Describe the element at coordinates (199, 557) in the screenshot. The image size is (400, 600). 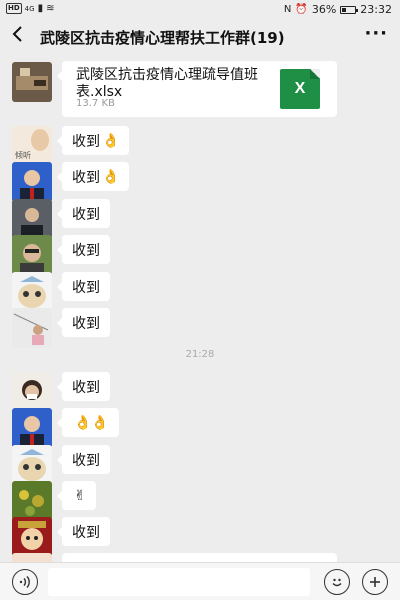
I see `message-bubble` at that location.